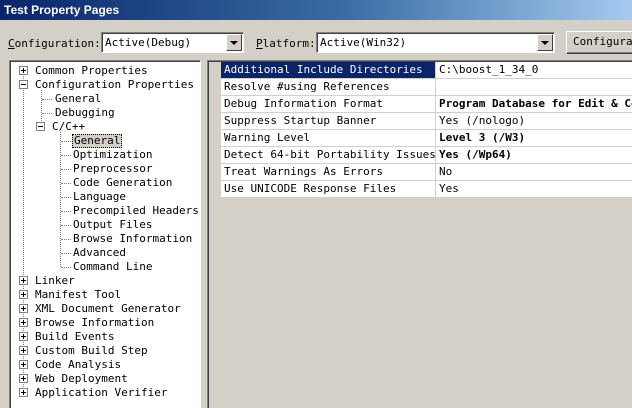 This screenshot has width=632, height=408. I want to click on property-name: Warning Level, so click(328, 138).